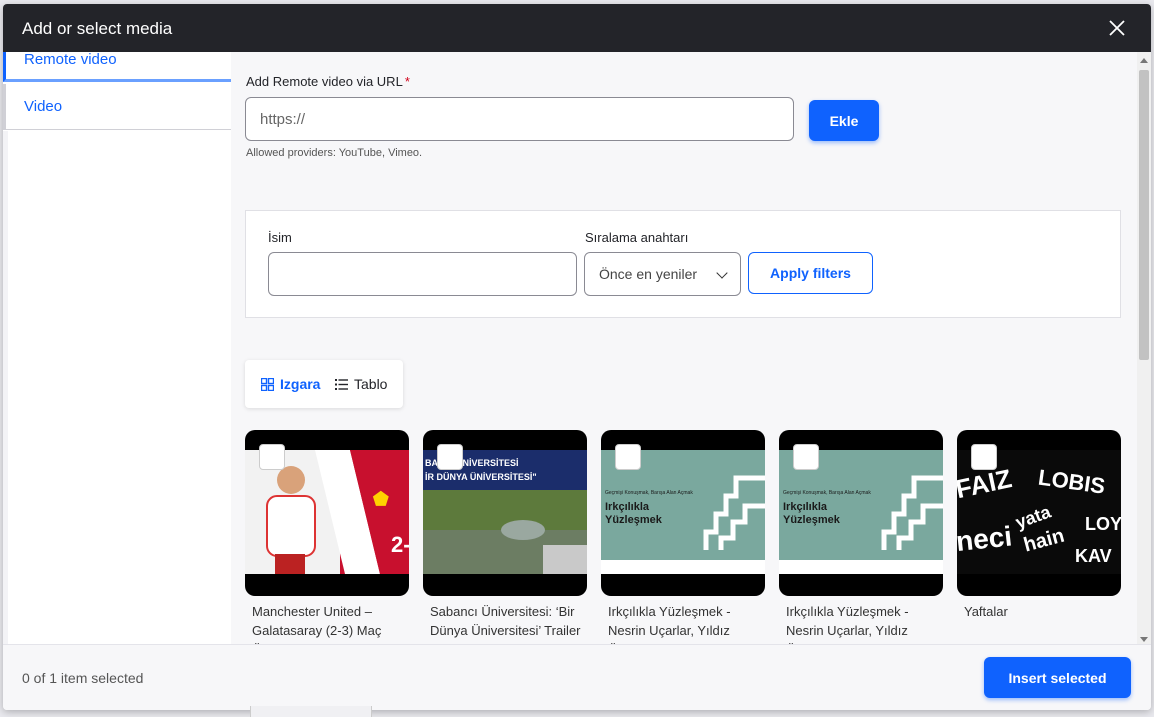 The height and width of the screenshot is (717, 1154). What do you see at coordinates (1057, 677) in the screenshot?
I see `insert-selected-button: Insert selected` at bounding box center [1057, 677].